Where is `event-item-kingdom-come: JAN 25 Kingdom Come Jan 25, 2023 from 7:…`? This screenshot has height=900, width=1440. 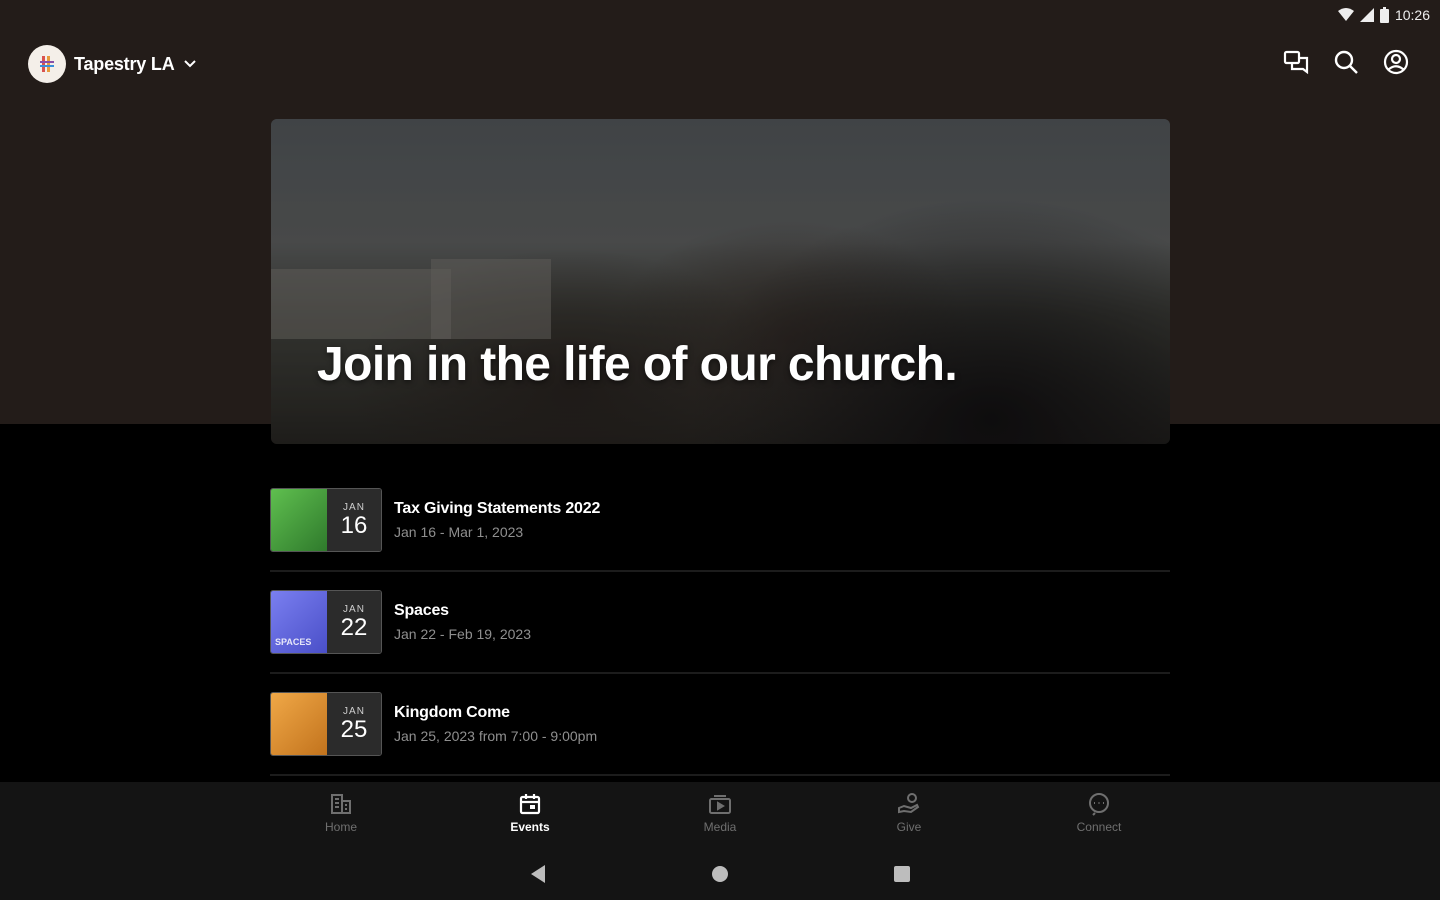 event-item-kingdom-come: JAN 25 Kingdom Come Jan 25, 2023 from 7:… is located at coordinates (720, 725).